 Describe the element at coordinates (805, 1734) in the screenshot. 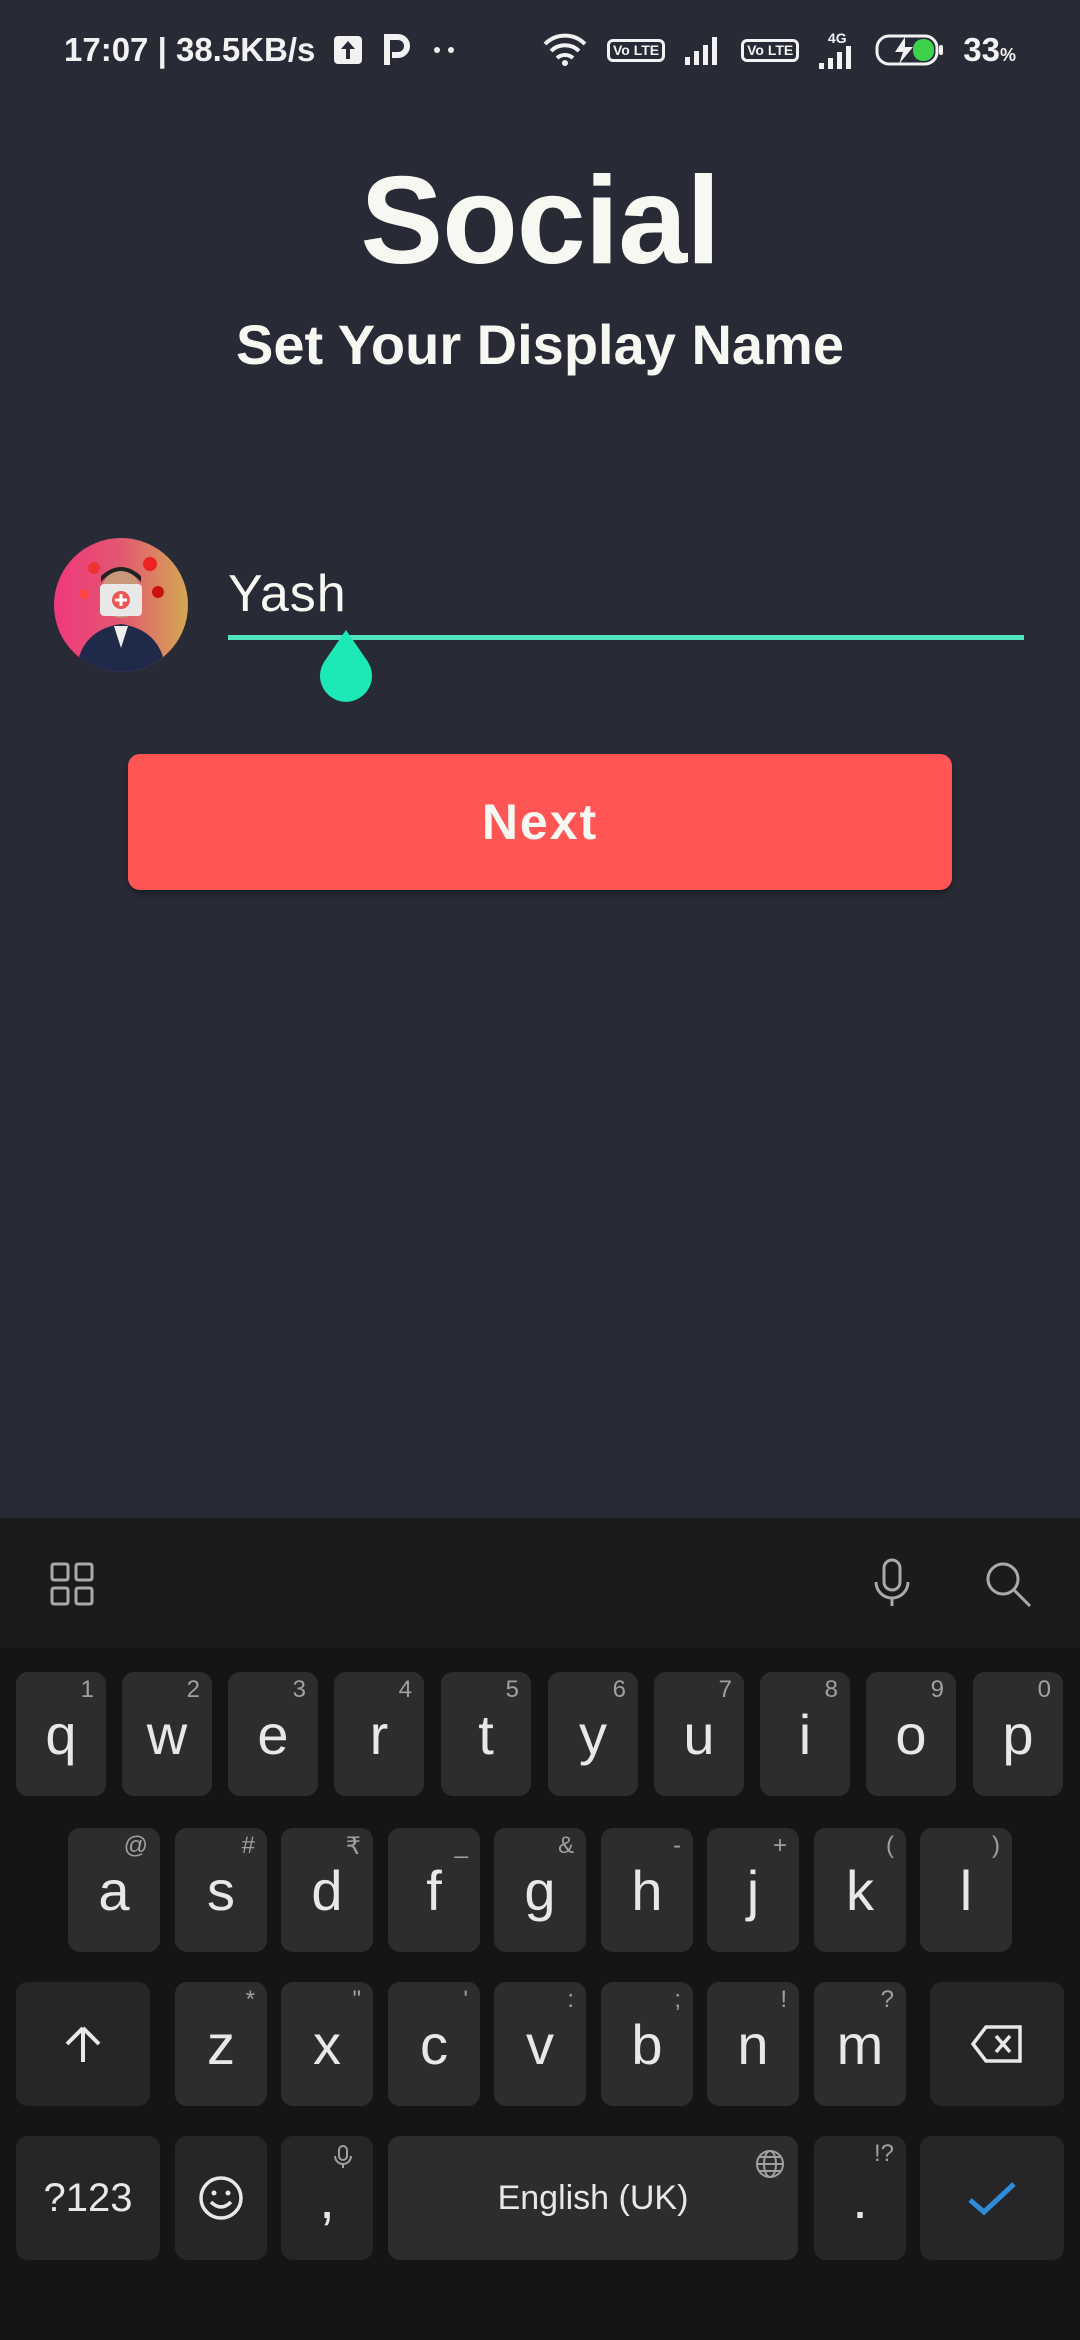

I see `key-i: i8` at that location.